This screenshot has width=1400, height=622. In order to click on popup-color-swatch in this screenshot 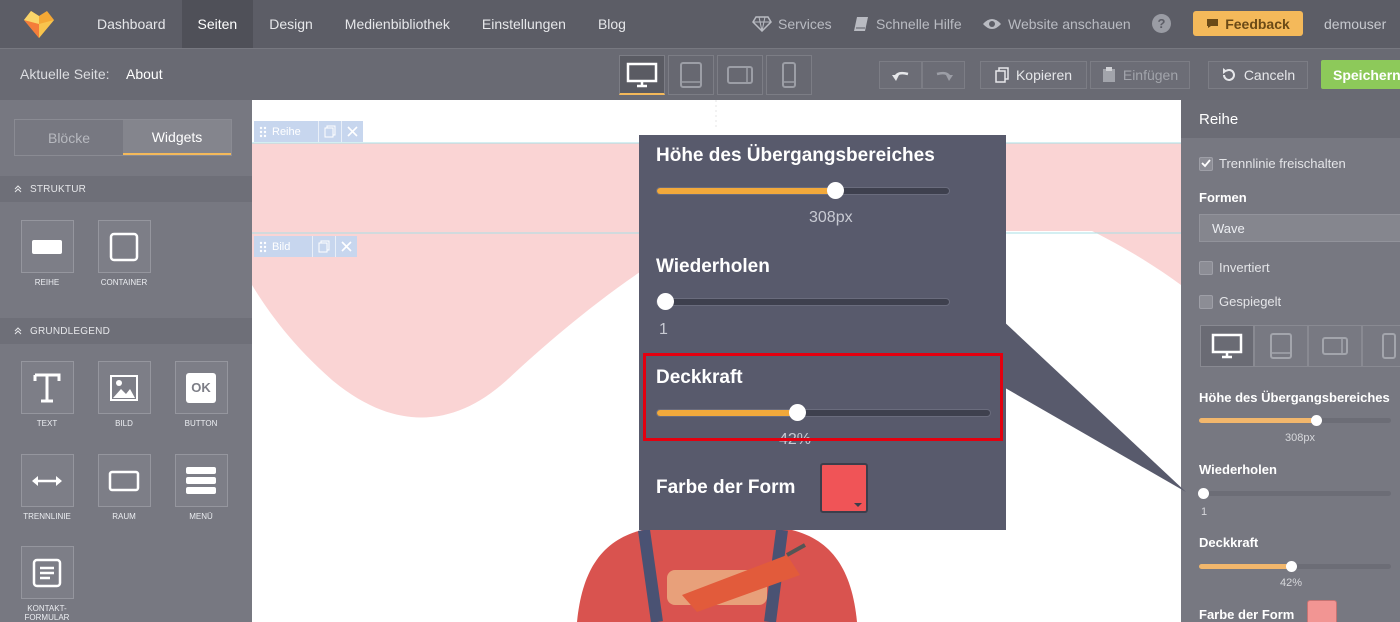, I will do `click(844, 488)`.